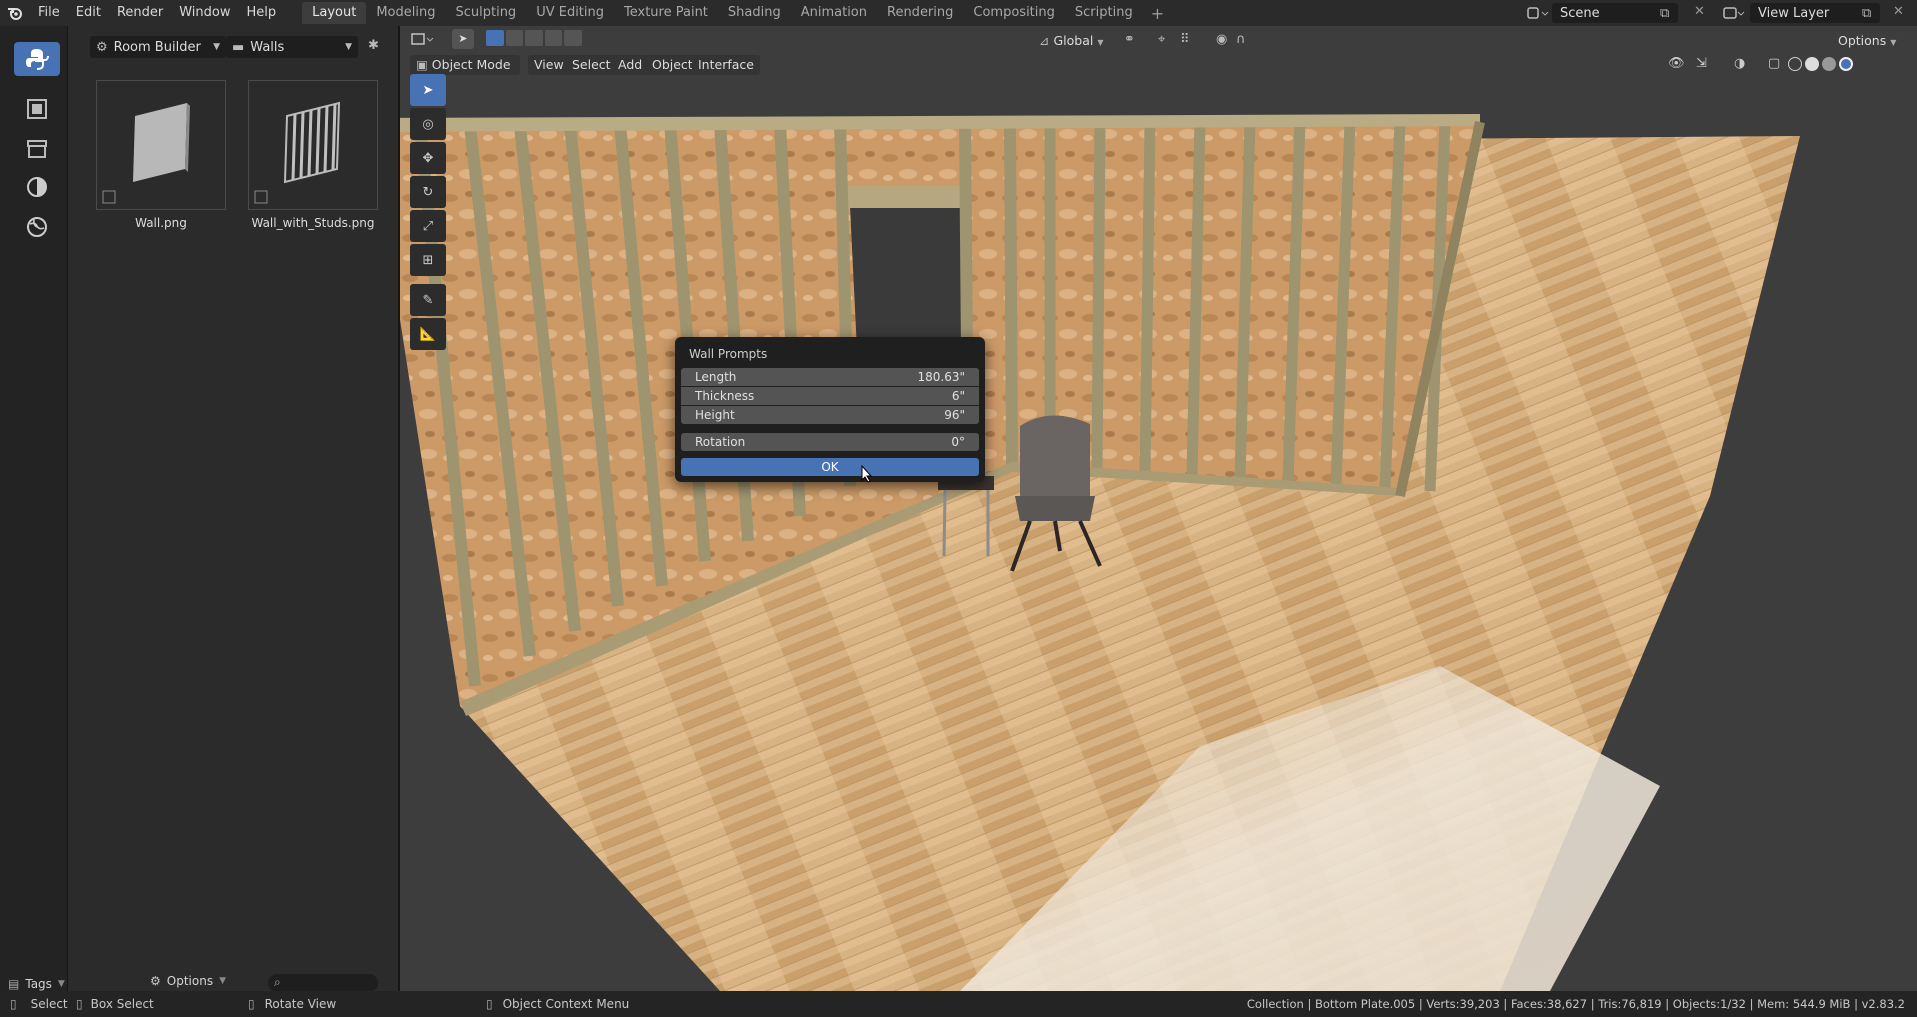  I want to click on object-properties-icon, so click(37, 109).